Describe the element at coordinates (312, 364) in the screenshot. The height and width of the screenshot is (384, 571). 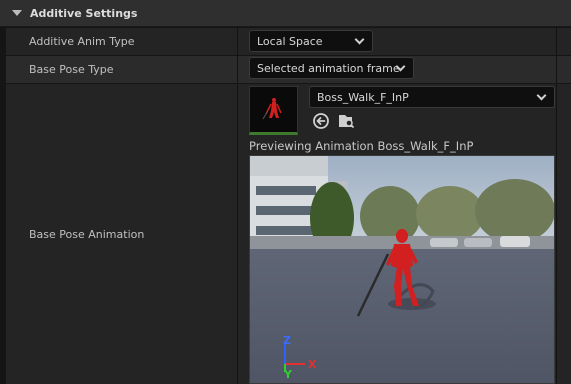
I see `axis-label-x: X` at that location.